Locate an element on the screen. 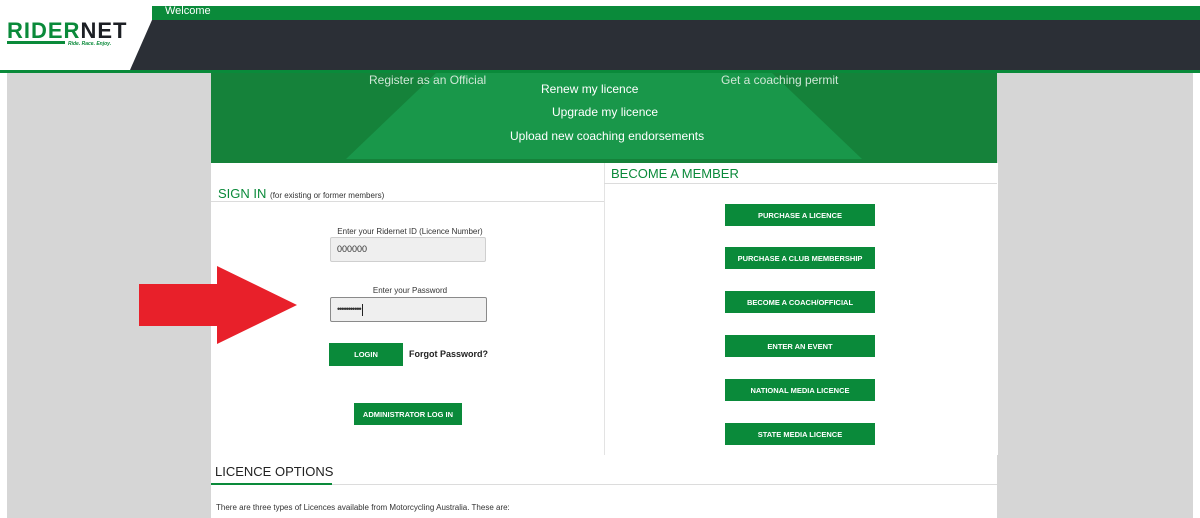  page-edge-right is located at coordinates (1196, 295).